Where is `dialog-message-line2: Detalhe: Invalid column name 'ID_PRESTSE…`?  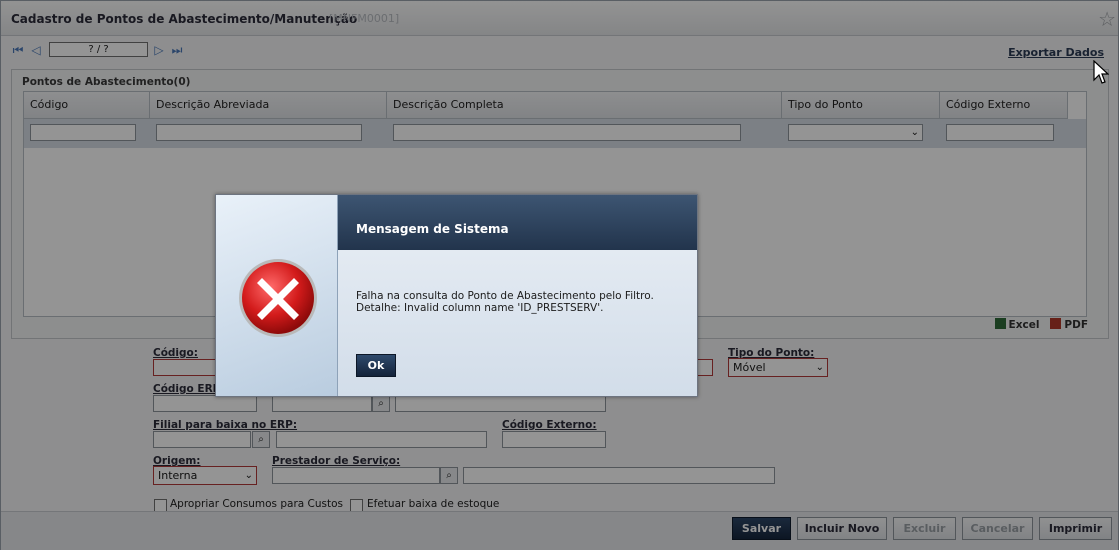
dialog-message-line2: Detalhe: Invalid column name 'ID_PRESTSE… is located at coordinates (480, 308).